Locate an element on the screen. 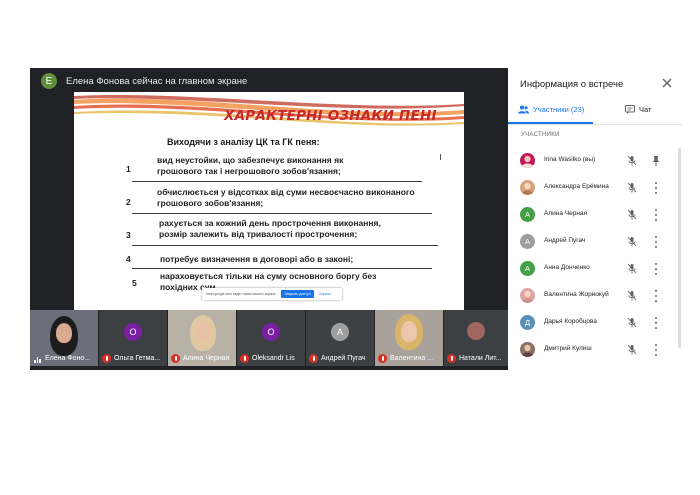  participant-tile: O Oleksandr Lis is located at coordinates (271, 338).